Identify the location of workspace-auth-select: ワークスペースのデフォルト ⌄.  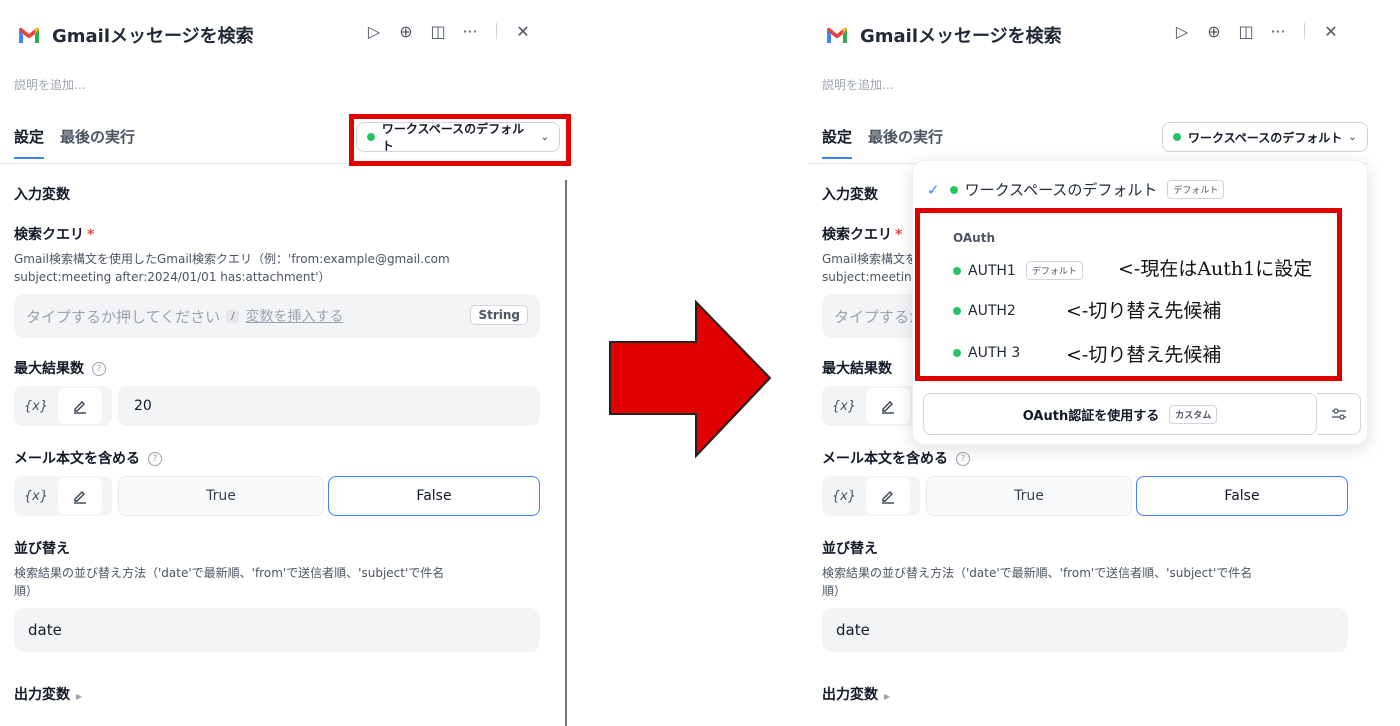
(1265, 137).